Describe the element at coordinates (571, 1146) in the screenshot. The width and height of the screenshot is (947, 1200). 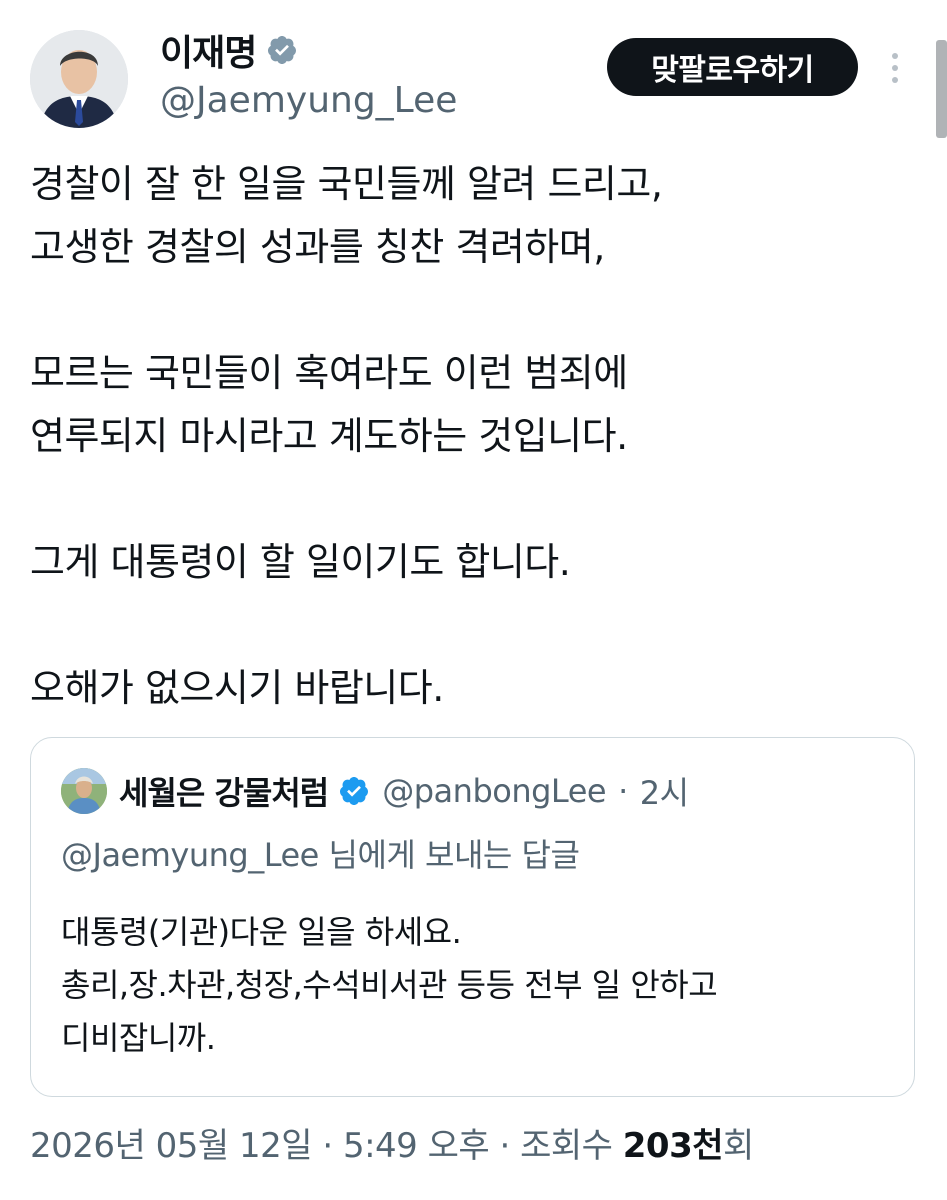
I see `views-label: 조회수` at that location.